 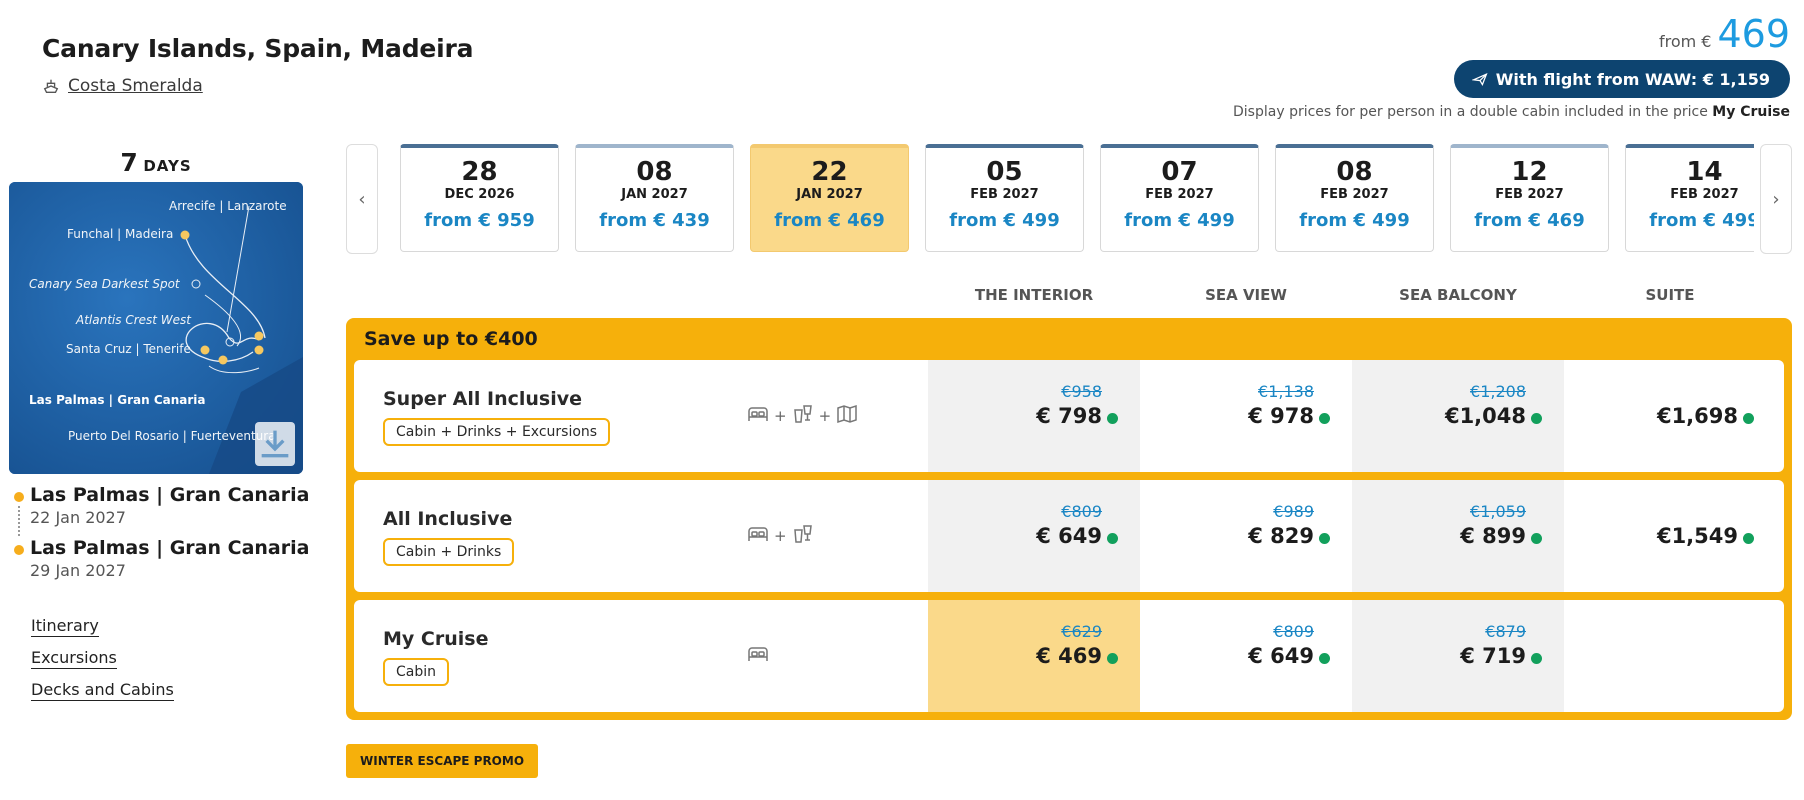 What do you see at coordinates (449, 552) in the screenshot?
I see `package-tag: Cabin + Drinks` at bounding box center [449, 552].